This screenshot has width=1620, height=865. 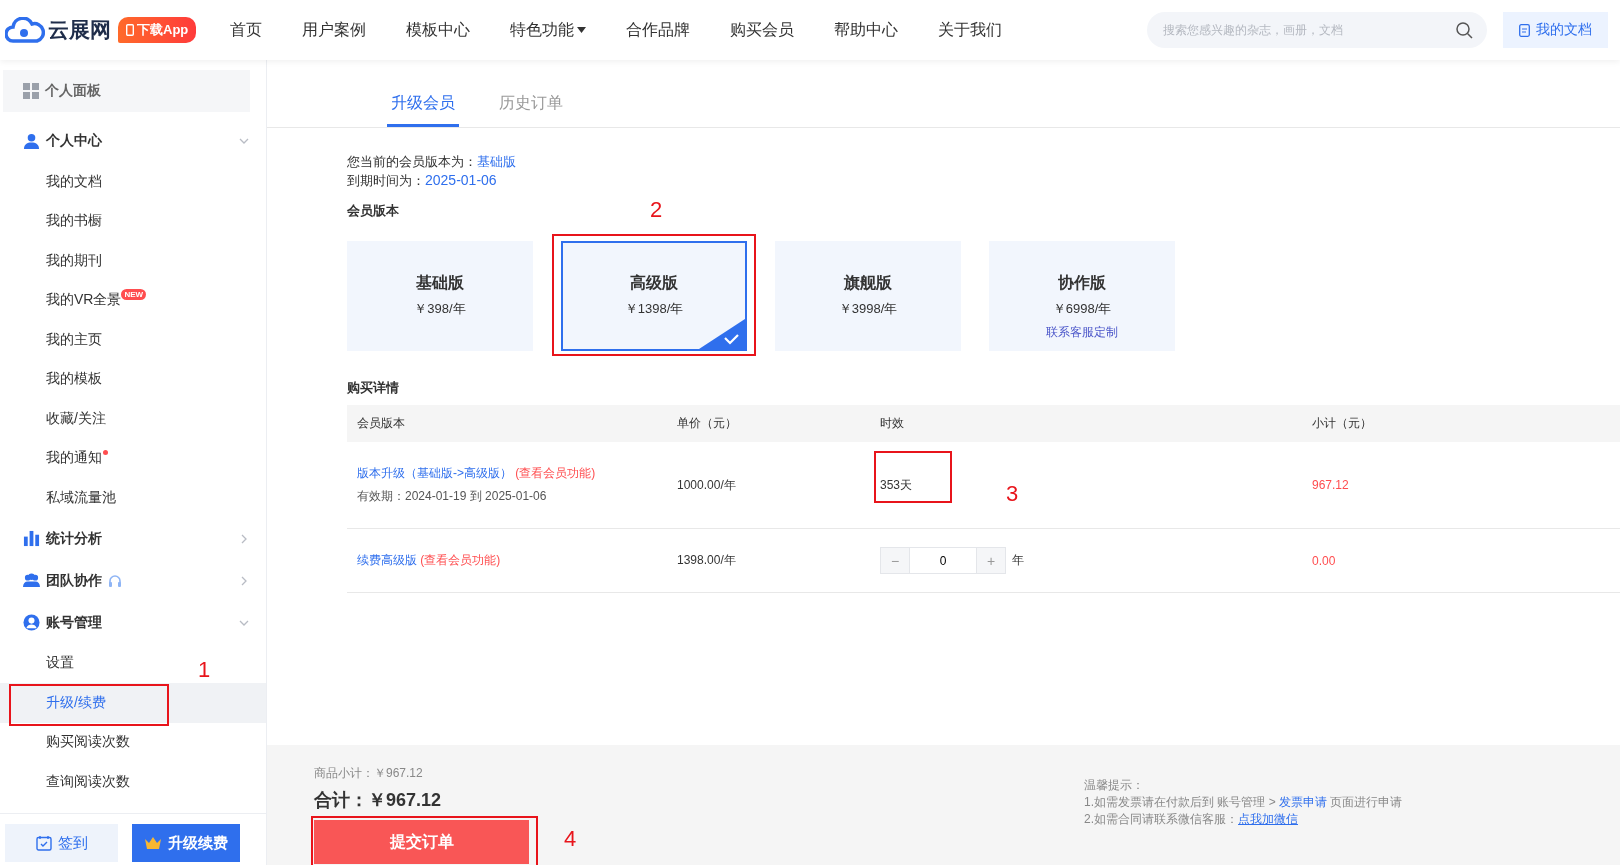 I want to click on sidebar-item: 购买阅读次数, so click(x=68, y=742).